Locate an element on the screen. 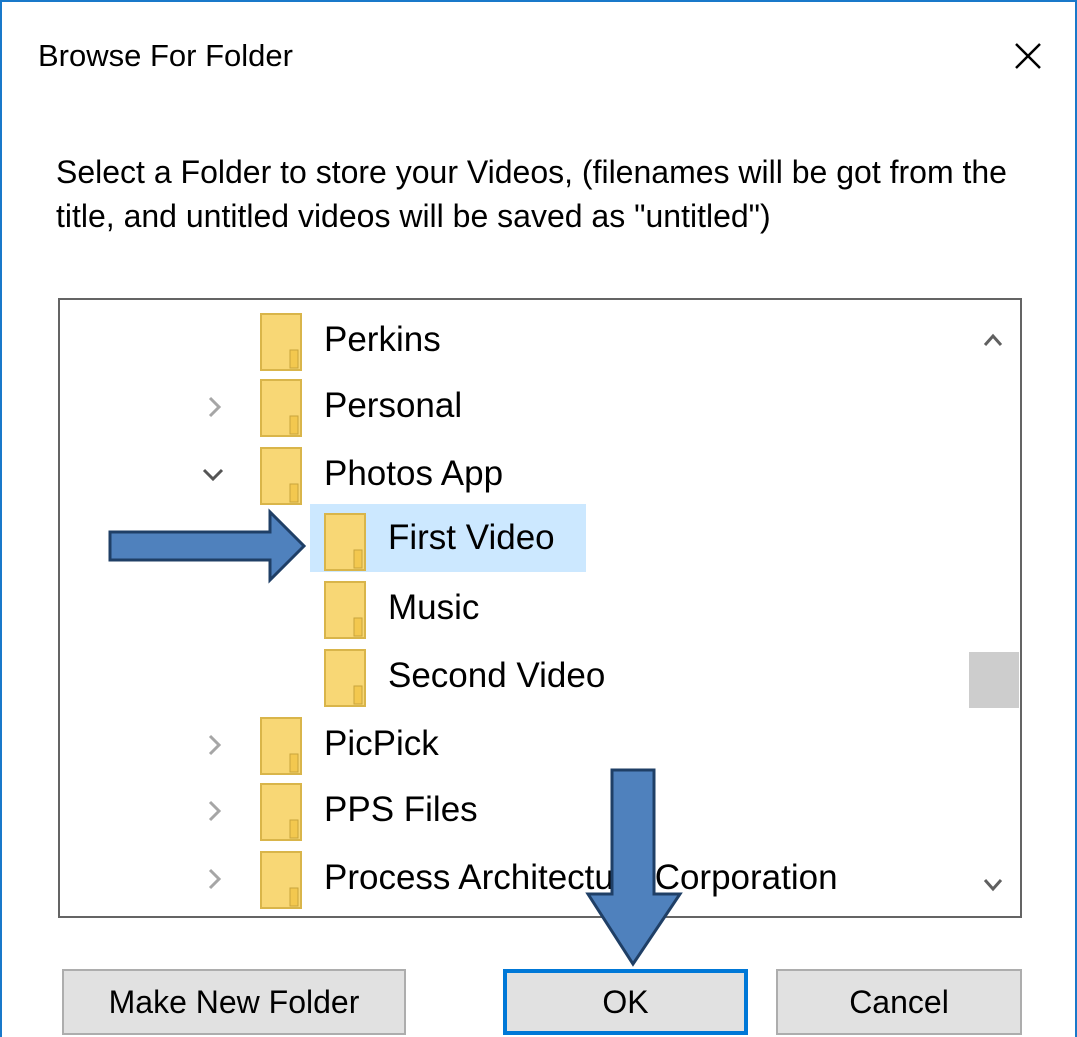  tree-item-process-architecture-corporation: Process Architecture Corporation is located at coordinates (510, 879).